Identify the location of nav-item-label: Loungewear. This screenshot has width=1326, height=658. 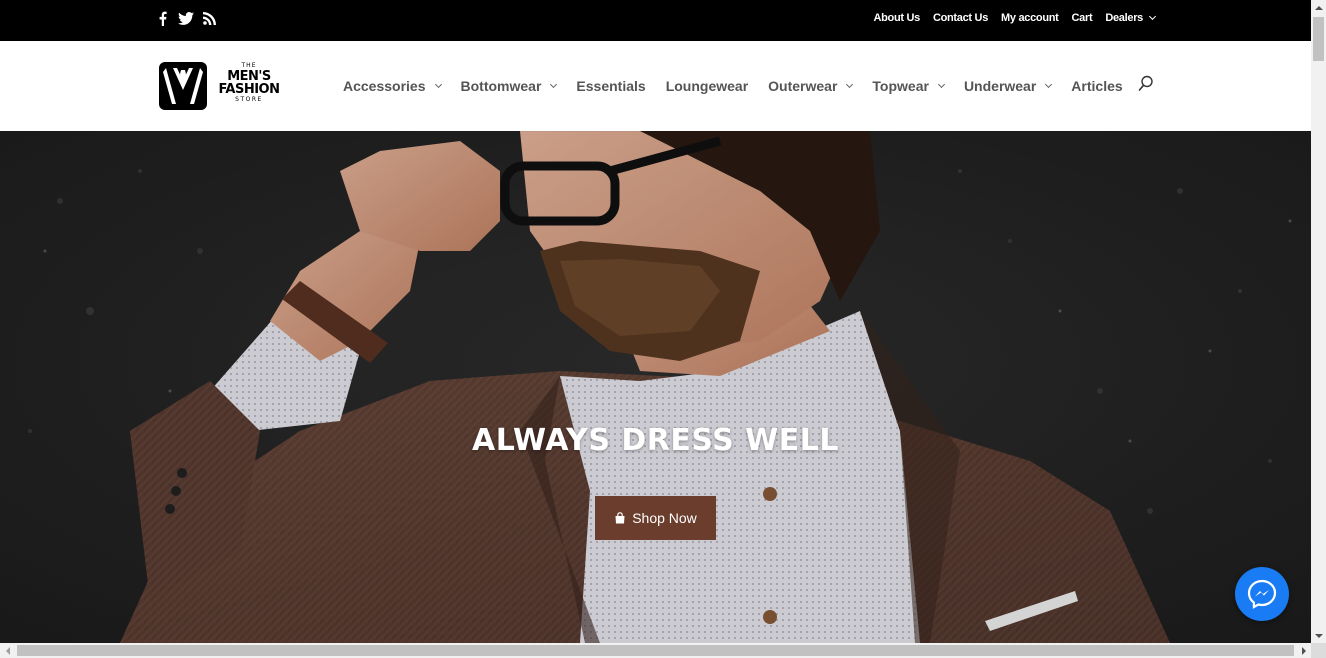
(707, 86).